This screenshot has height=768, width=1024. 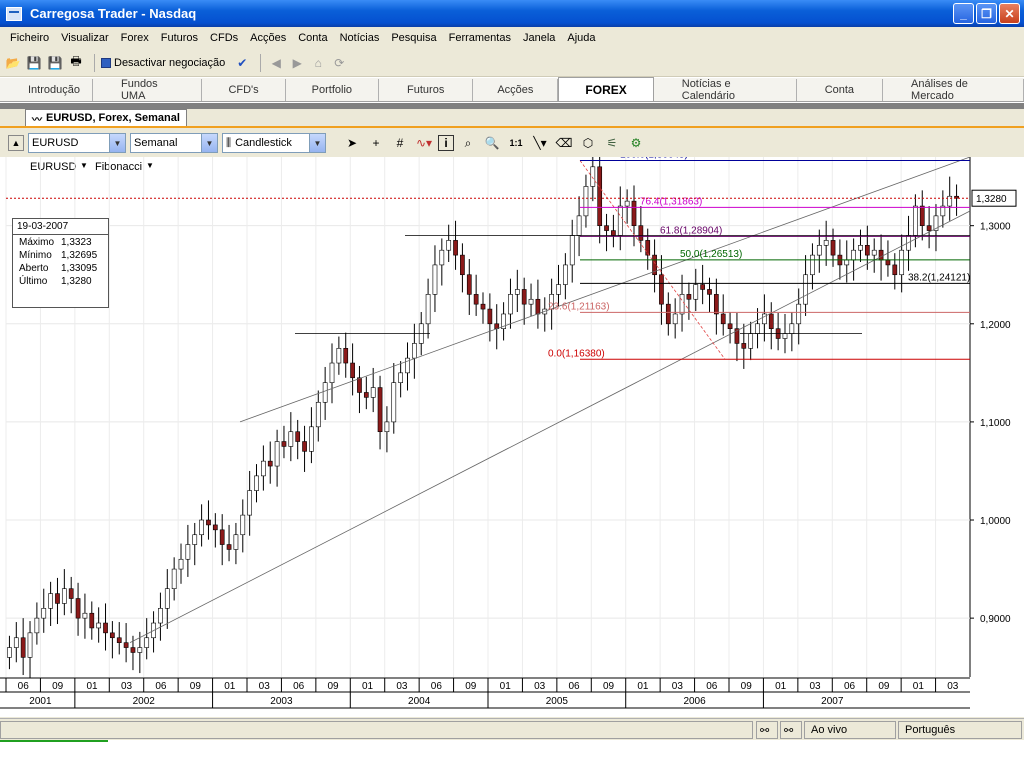 I want to click on fibonacci-tool-icon: ⚟, so click(x=612, y=143).